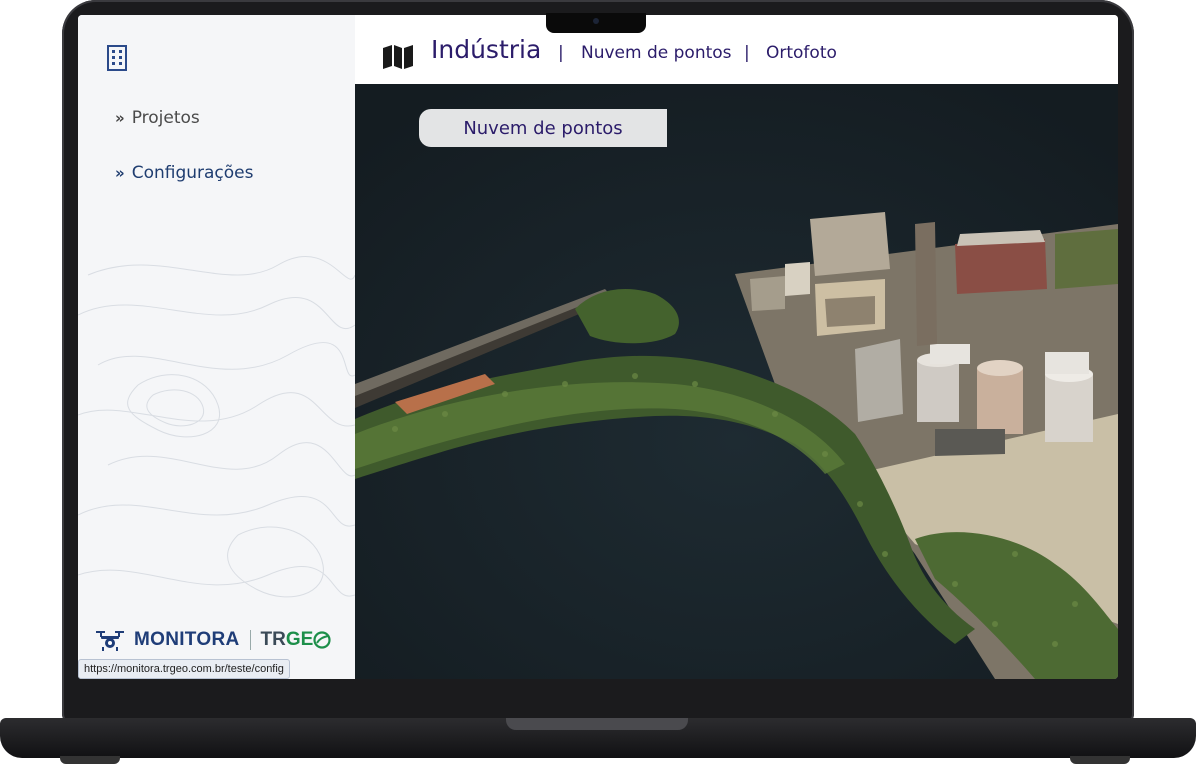  I want to click on camera-notch, so click(596, 23).